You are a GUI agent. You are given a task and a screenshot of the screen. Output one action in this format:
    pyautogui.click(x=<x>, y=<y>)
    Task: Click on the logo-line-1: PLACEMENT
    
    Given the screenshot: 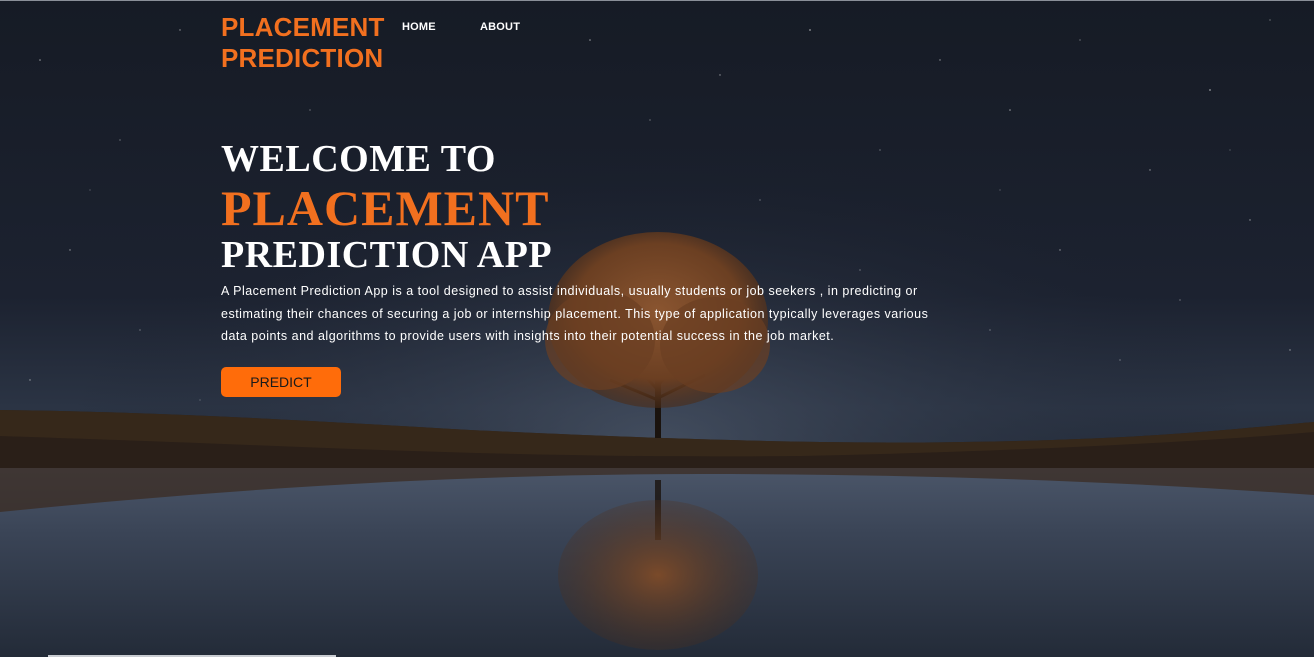 What is the action you would take?
    pyautogui.click(x=303, y=27)
    